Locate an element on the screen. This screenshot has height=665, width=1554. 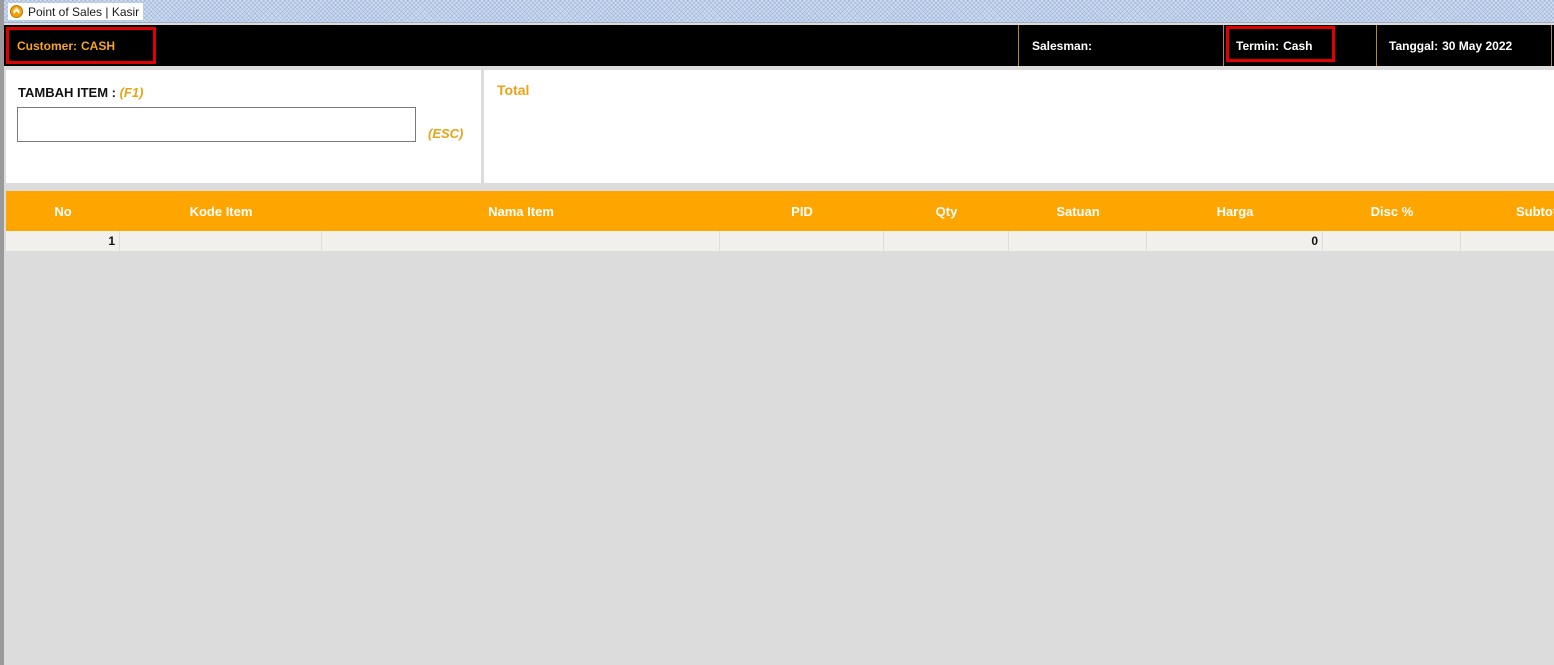
cell-nama-item is located at coordinates (521, 241).